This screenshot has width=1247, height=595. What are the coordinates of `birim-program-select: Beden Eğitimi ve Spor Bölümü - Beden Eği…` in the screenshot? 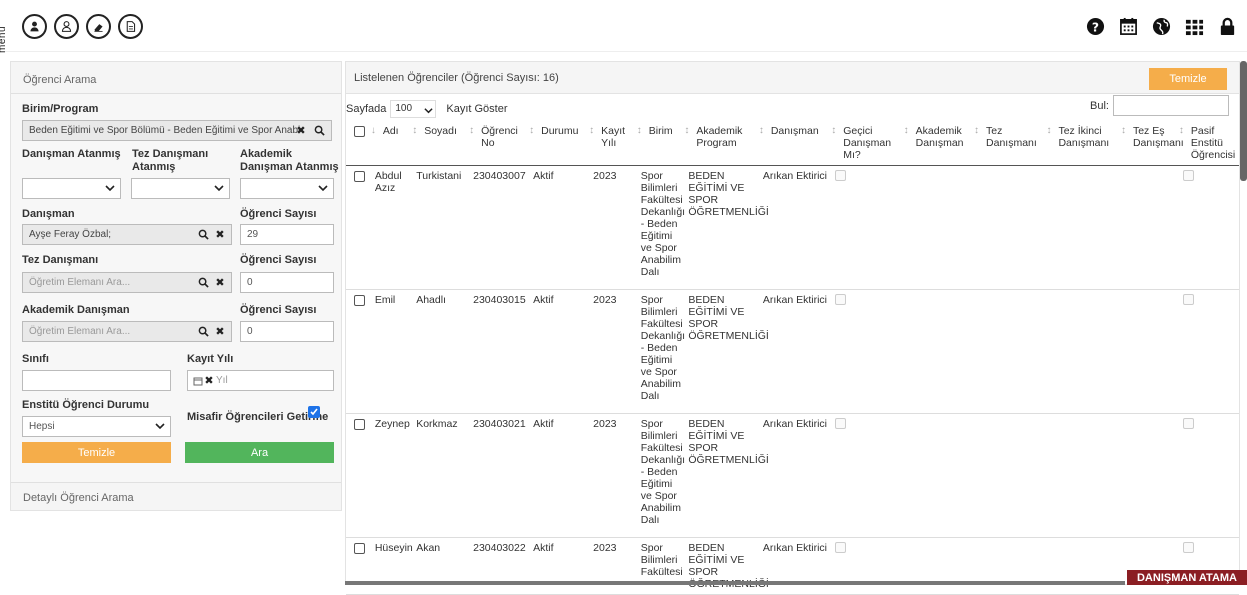 It's located at (177, 130).